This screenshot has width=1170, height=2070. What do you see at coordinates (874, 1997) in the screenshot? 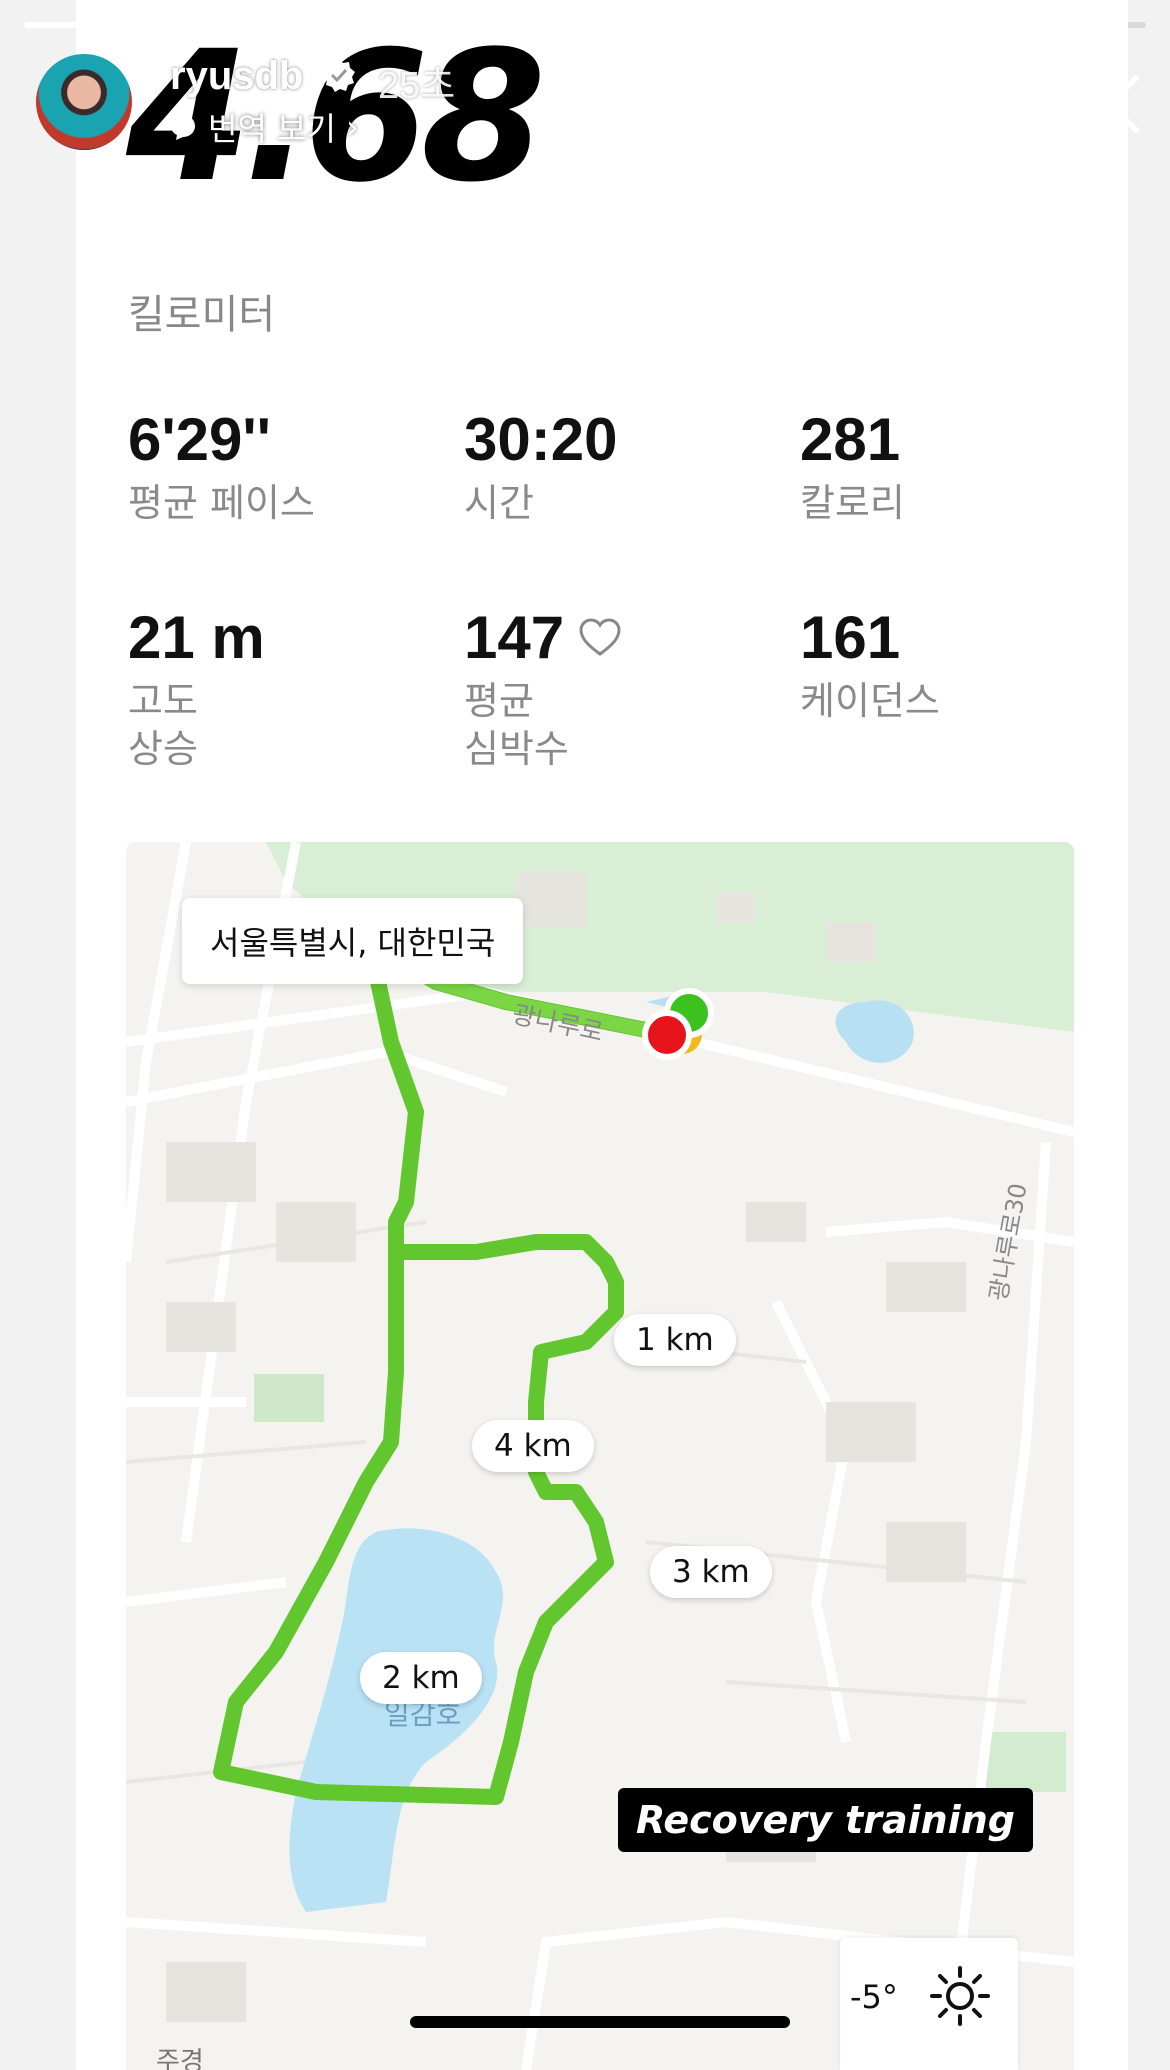
I see `temperature: -5°` at bounding box center [874, 1997].